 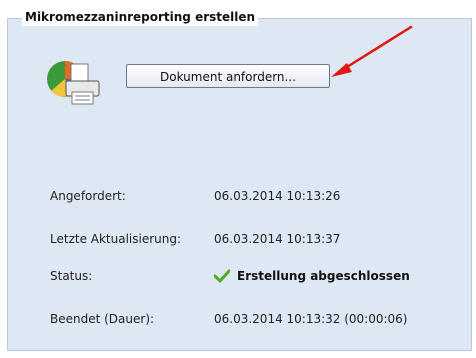 I want to click on requested-value: 06.03.2014 10:13:26, so click(x=277, y=196).